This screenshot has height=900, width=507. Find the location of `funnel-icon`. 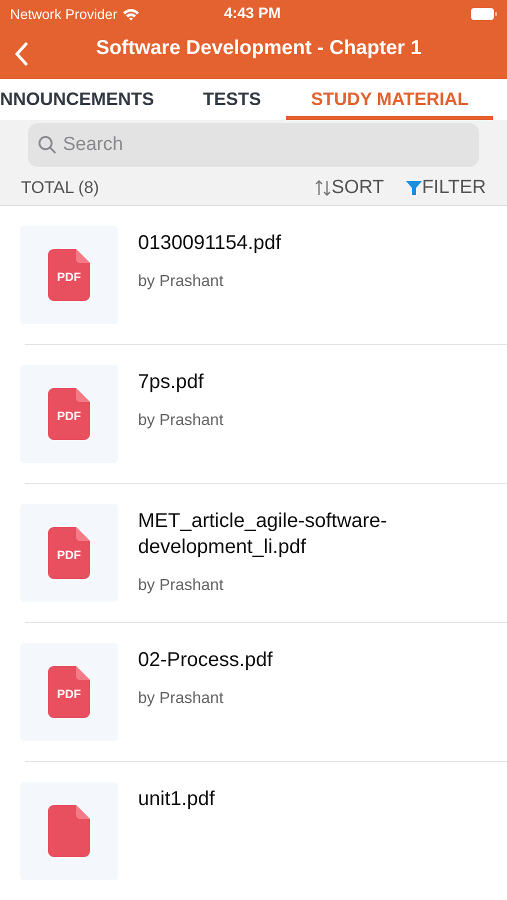

funnel-icon is located at coordinates (414, 188).